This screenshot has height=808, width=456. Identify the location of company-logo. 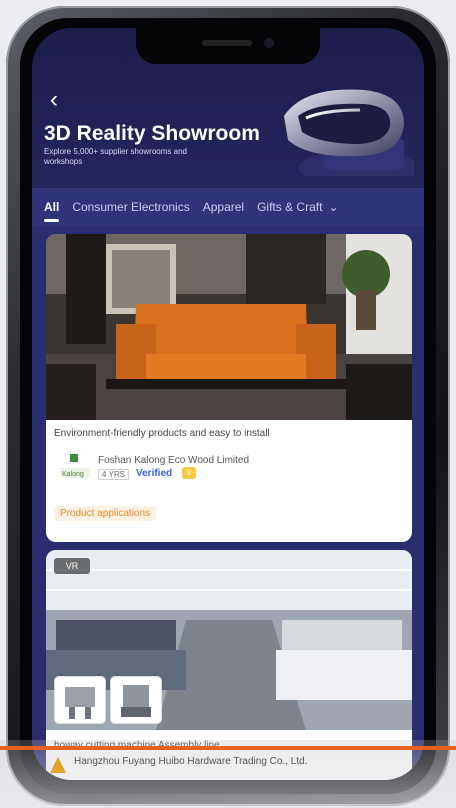
(58, 765).